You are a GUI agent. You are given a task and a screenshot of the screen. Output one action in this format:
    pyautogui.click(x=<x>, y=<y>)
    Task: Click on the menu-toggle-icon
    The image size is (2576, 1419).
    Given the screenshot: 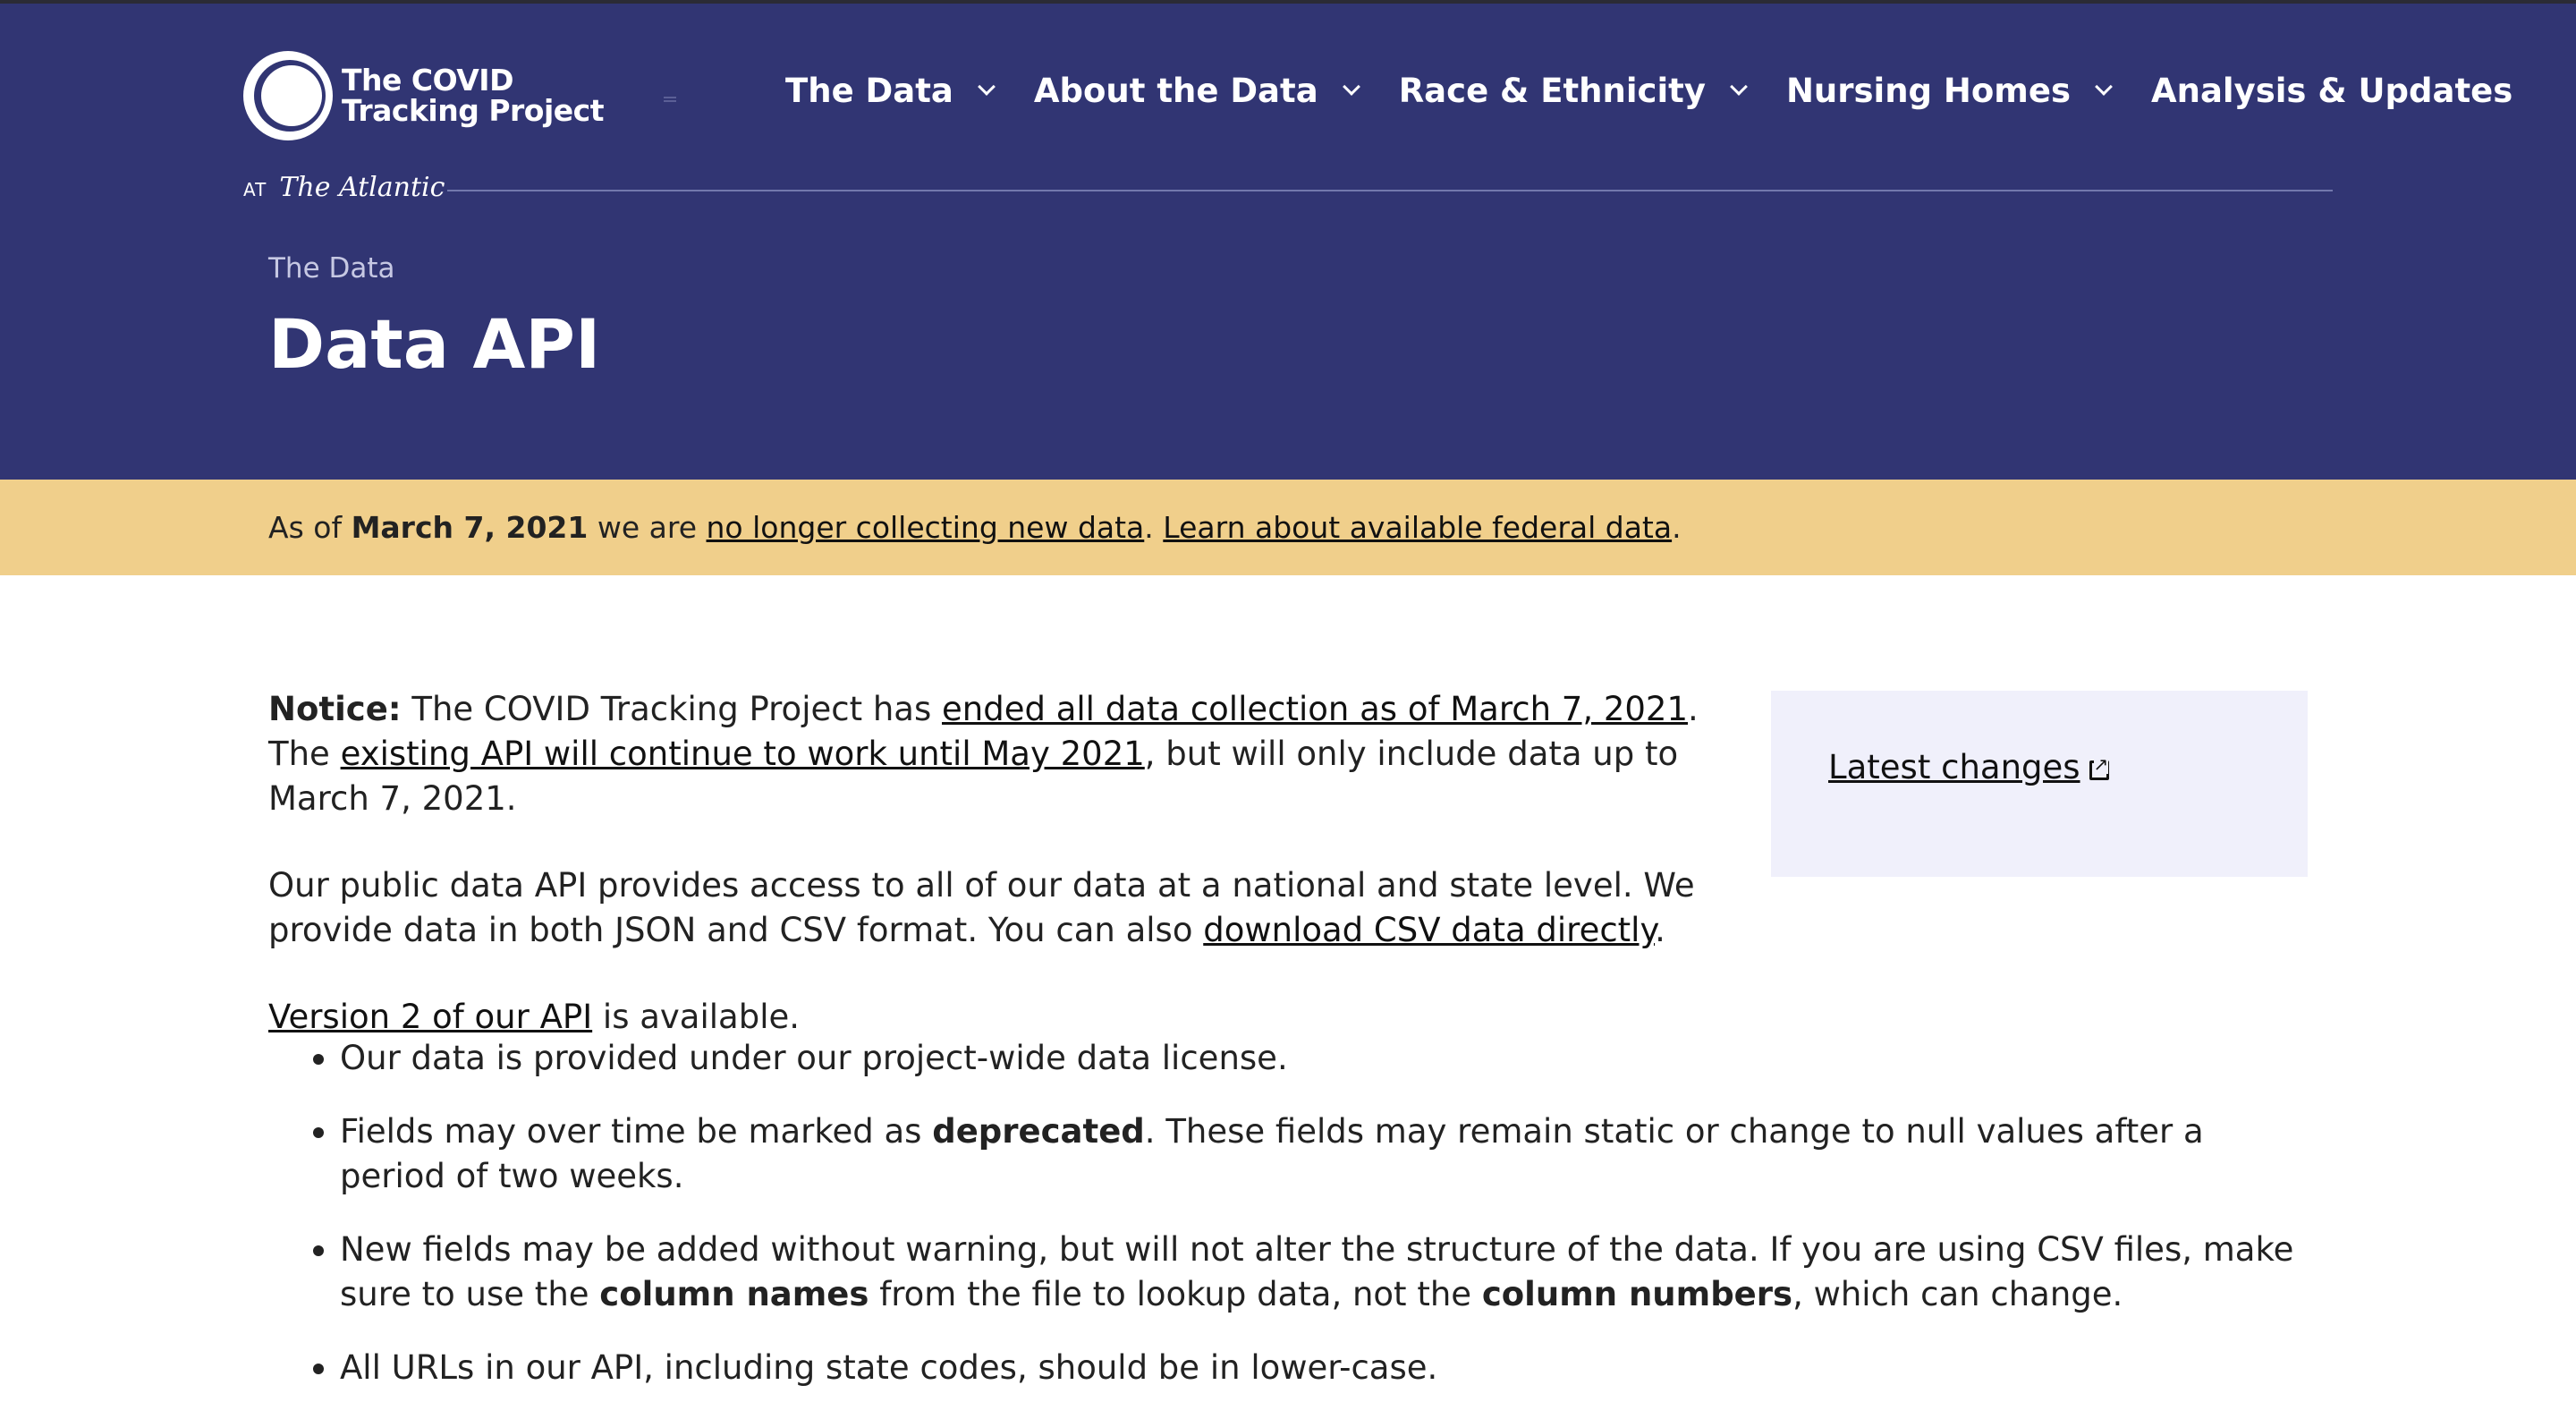 What is the action you would take?
    pyautogui.click(x=670, y=99)
    